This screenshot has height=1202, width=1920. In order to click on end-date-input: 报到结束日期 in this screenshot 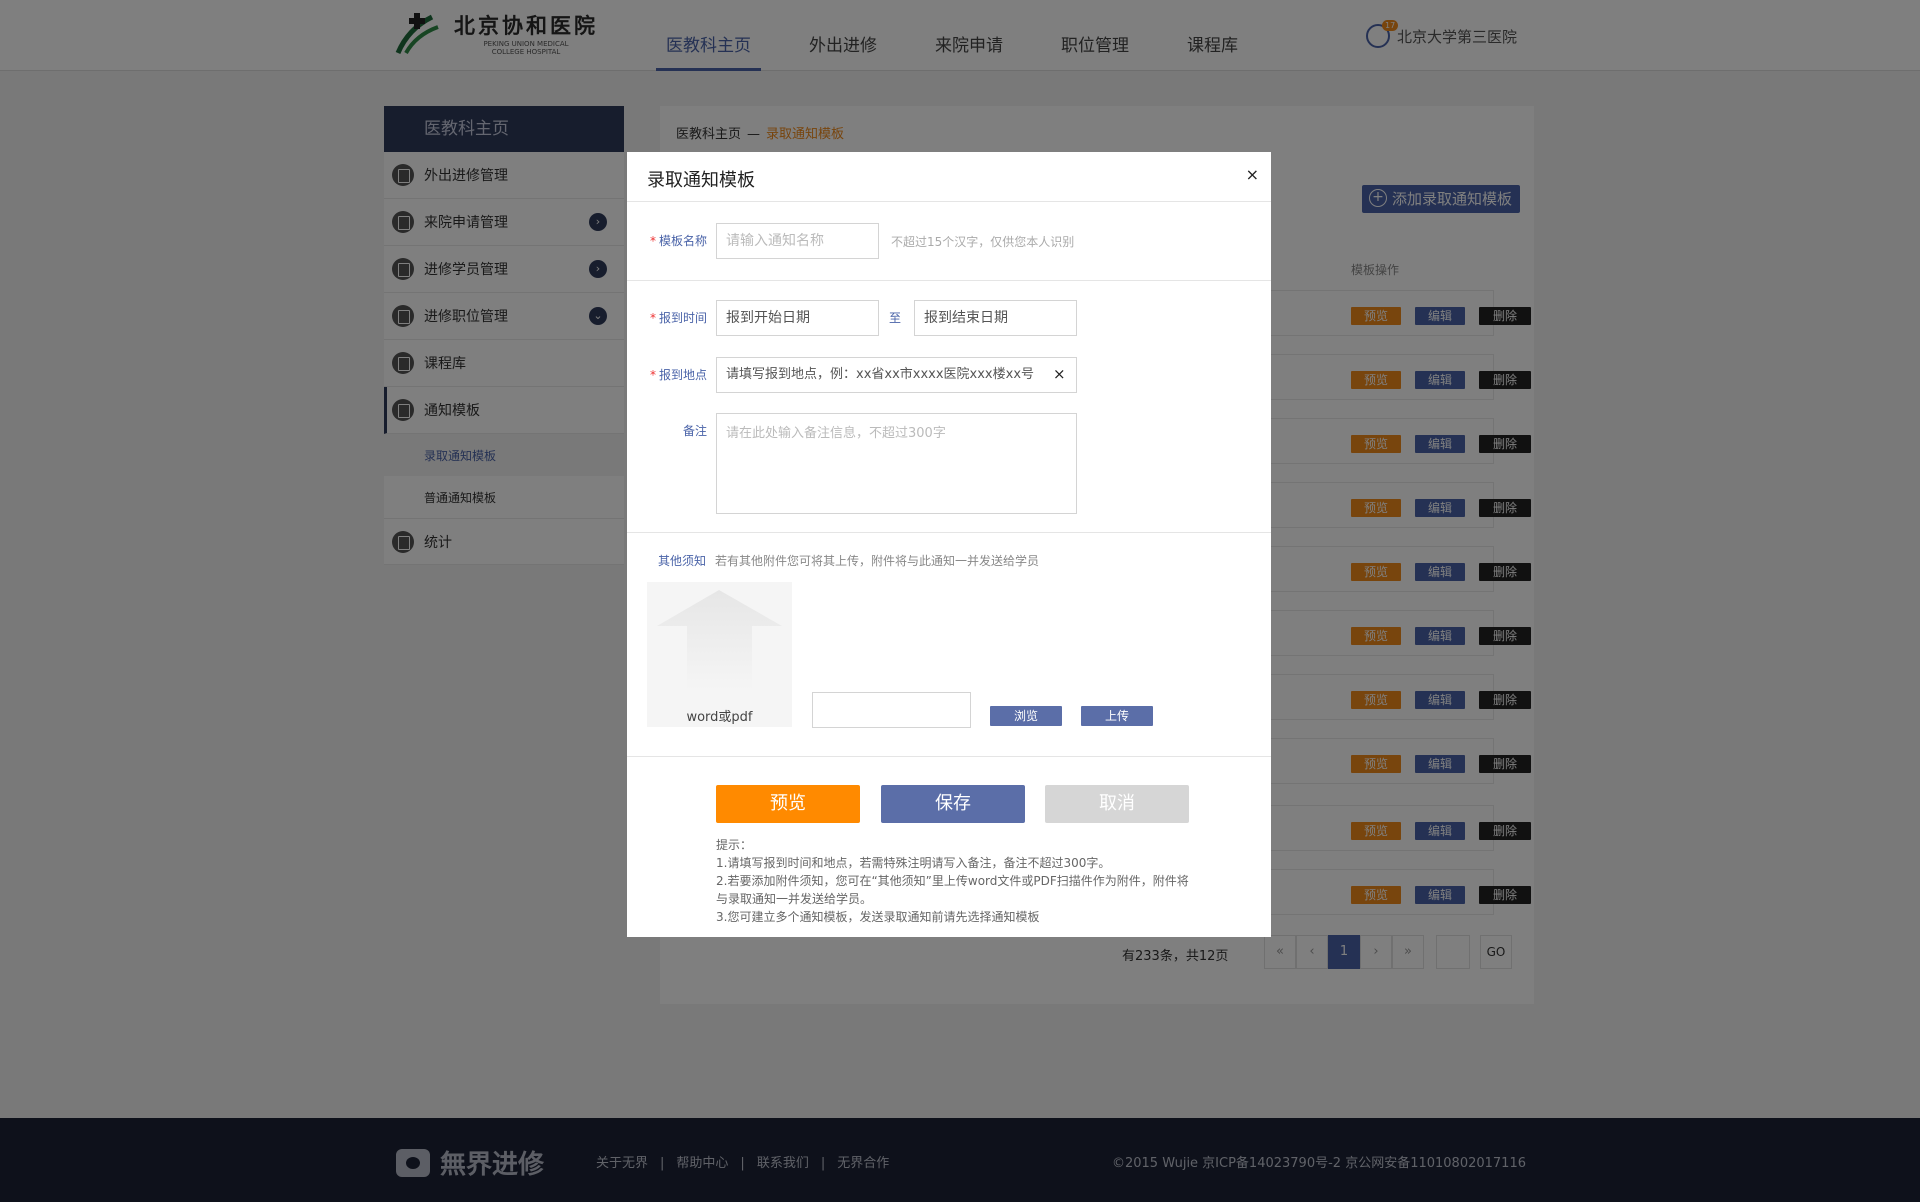, I will do `click(995, 318)`.